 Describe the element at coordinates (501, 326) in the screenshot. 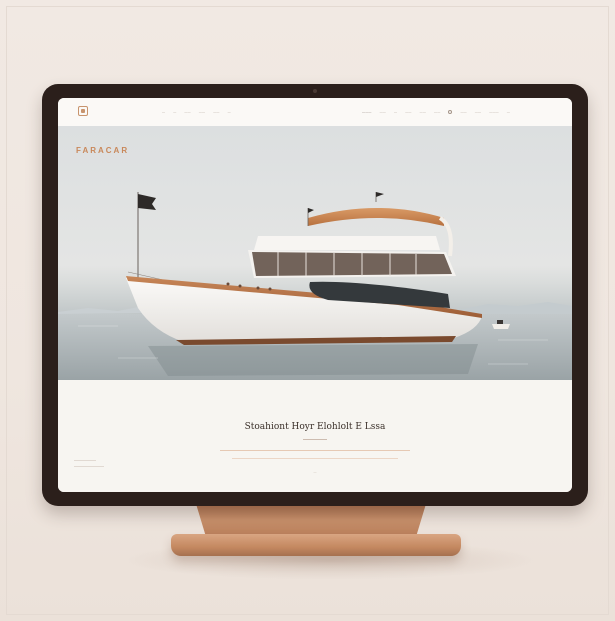

I see `tender-boat` at that location.